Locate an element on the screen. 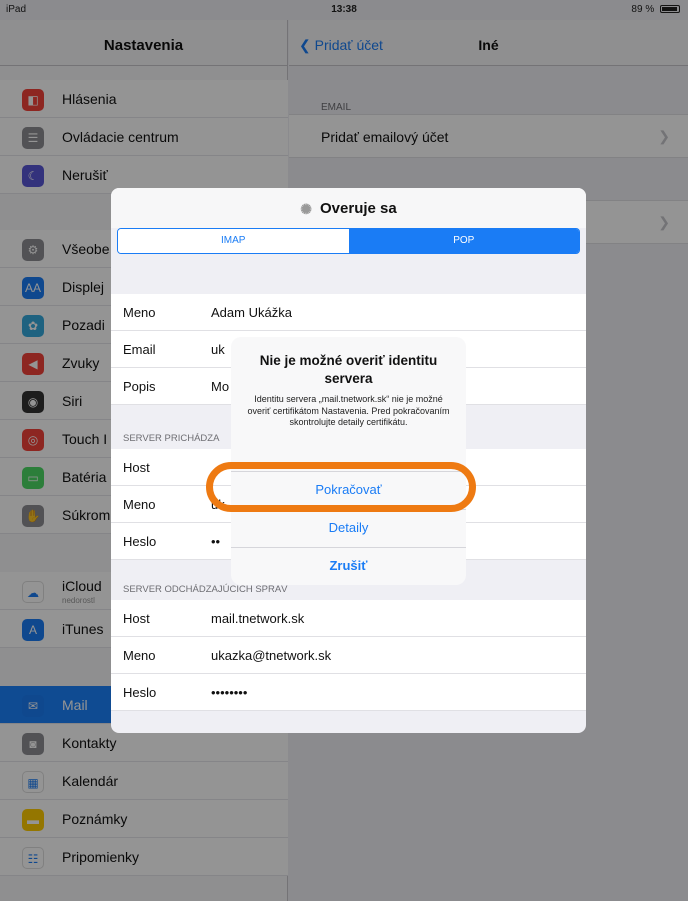 The height and width of the screenshot is (901, 688). field-value: ukazka@tnetwork.sk is located at coordinates (271, 655).